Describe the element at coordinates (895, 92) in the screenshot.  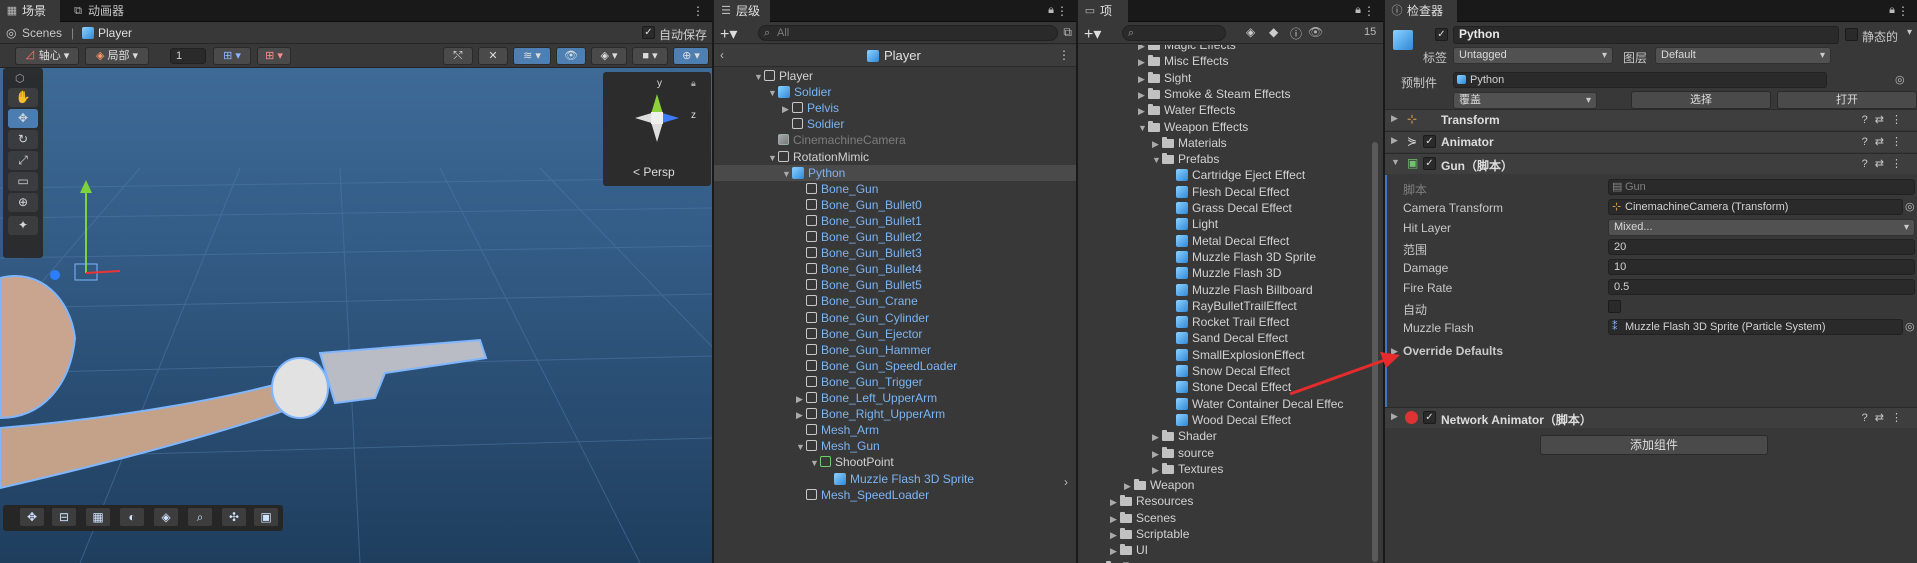
I see `hierarchy-item: ▼ Soldier` at that location.